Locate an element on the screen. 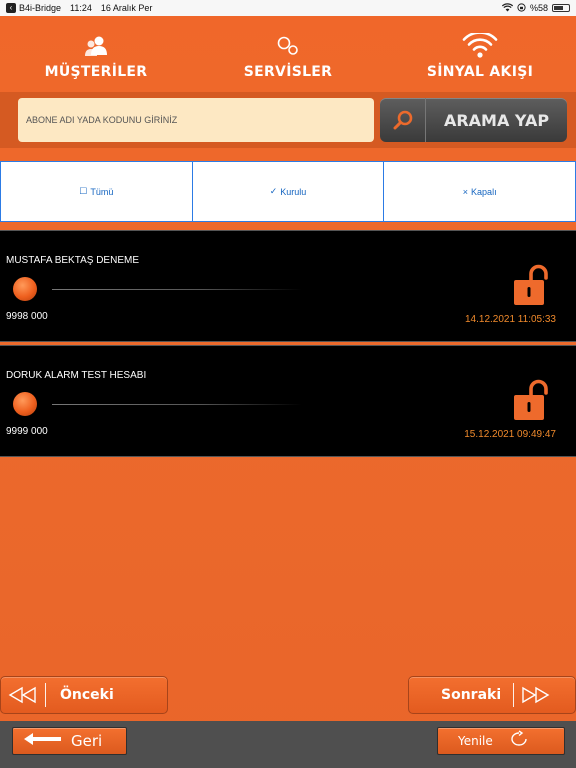 Image resolution: width=576 pixels, height=768 pixels. account-name: MUSTAFA BEKTAŞ DENEME is located at coordinates (72, 260).